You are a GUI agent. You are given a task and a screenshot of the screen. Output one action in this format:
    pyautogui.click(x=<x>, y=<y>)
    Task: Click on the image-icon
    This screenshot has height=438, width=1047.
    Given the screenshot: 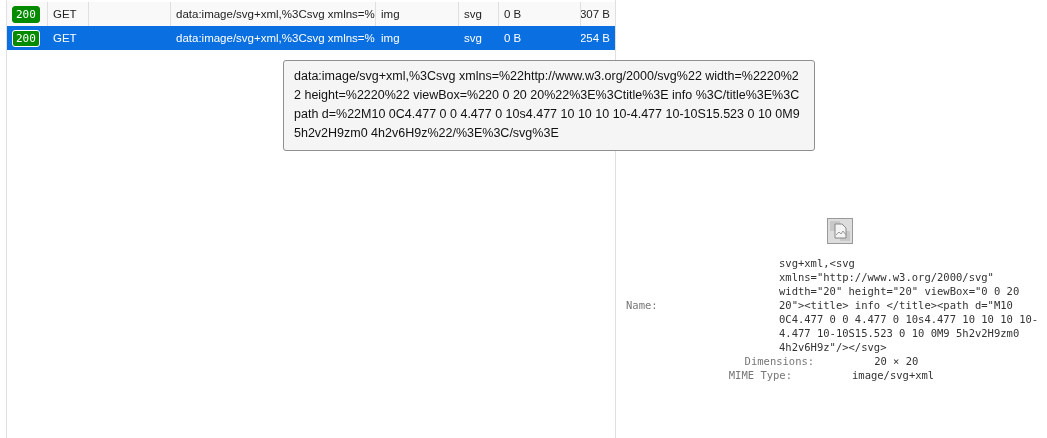 What is the action you would take?
    pyautogui.click(x=840, y=231)
    